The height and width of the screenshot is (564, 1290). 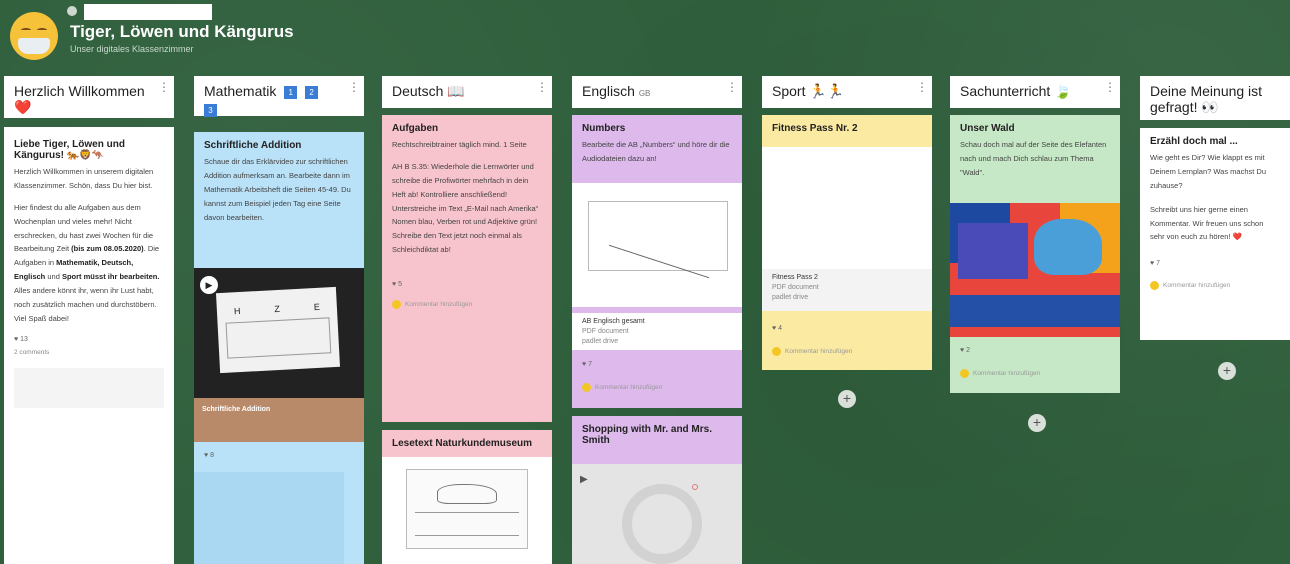 What do you see at coordinates (89, 355) in the screenshot?
I see `comments-link: 2 comments` at bounding box center [89, 355].